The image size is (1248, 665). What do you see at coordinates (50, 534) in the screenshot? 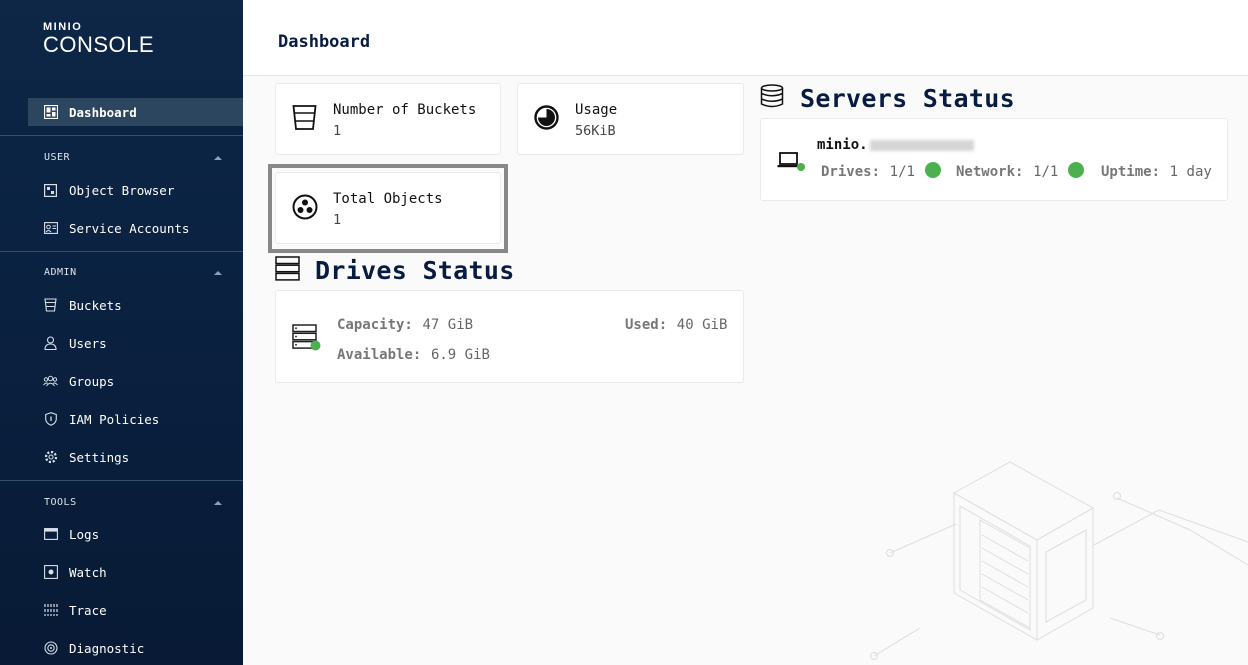
I see `logs-icon` at bounding box center [50, 534].